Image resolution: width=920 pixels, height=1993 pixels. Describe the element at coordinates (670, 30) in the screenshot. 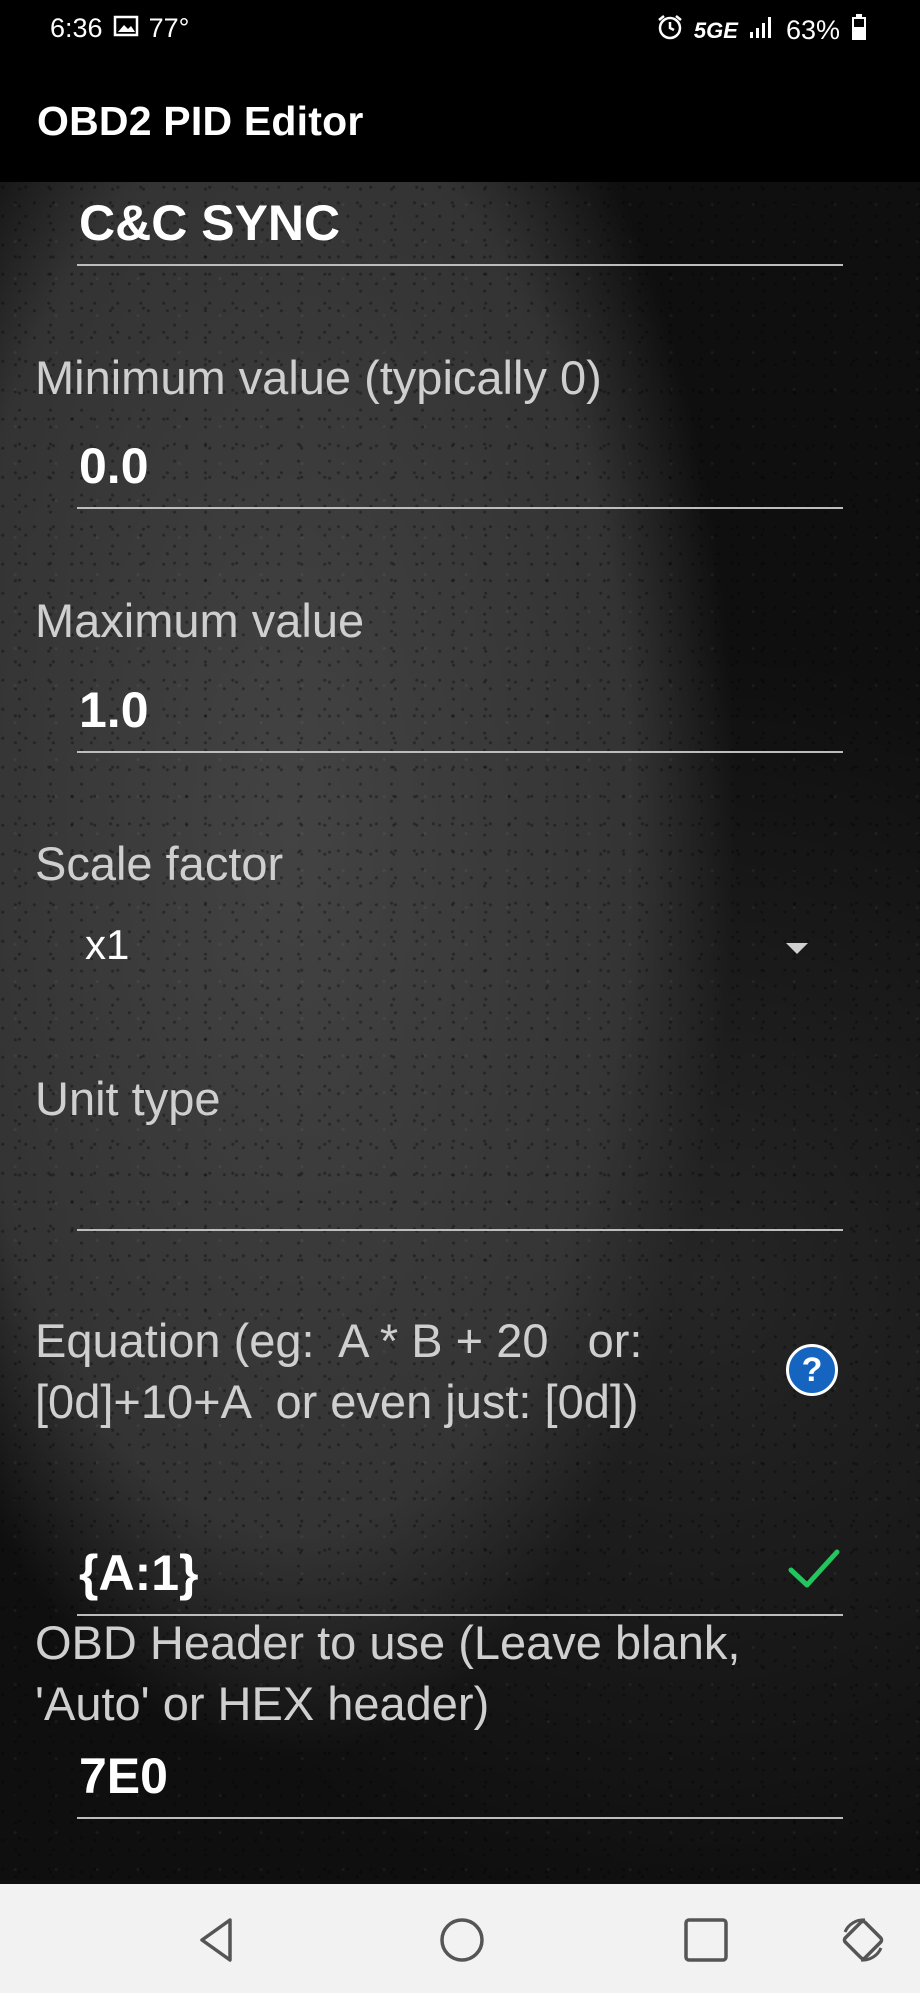

I see `alarm-icon` at that location.